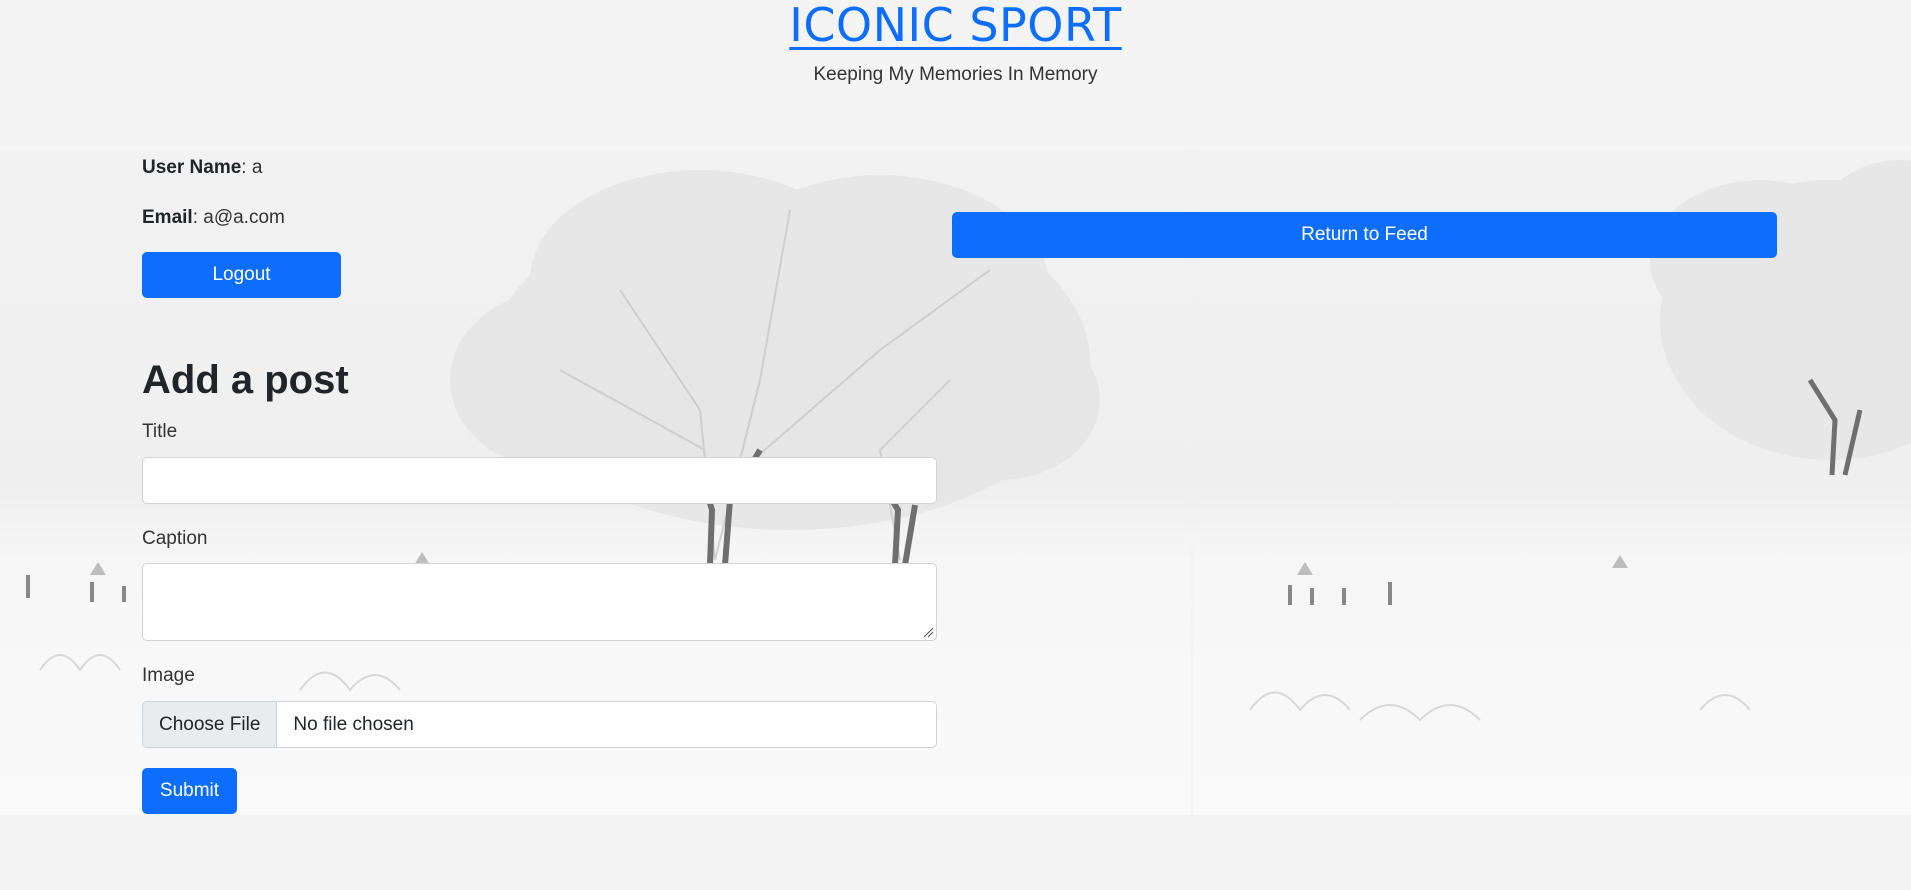 The width and height of the screenshot is (1911, 890). I want to click on site-title-link: ICONIC SPORT, so click(955, 25).